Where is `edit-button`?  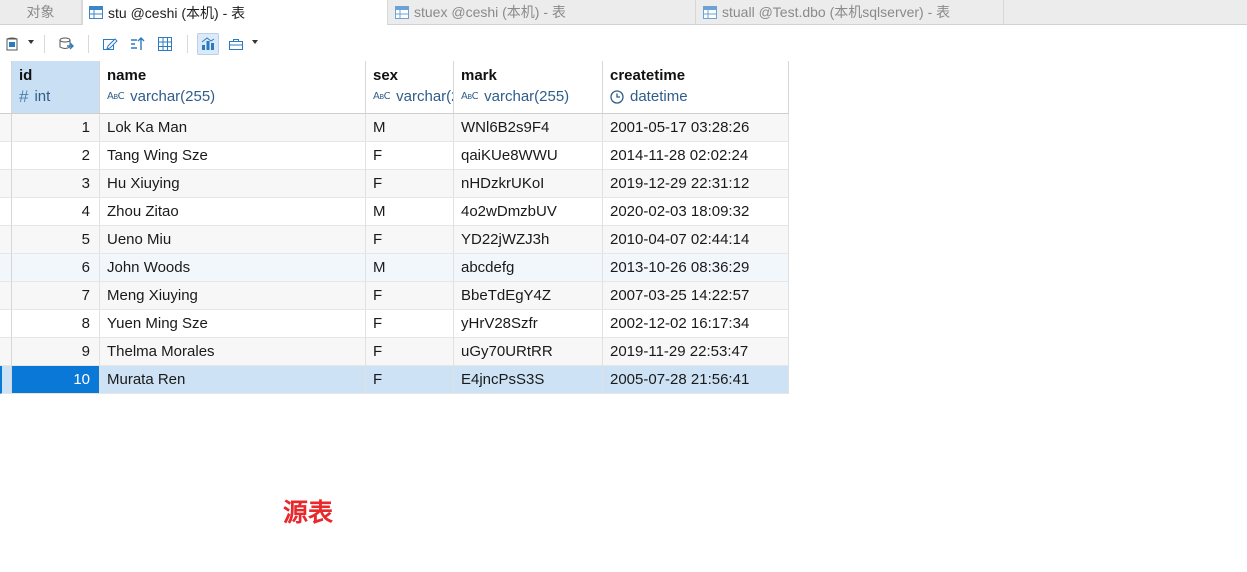
edit-button is located at coordinates (110, 44).